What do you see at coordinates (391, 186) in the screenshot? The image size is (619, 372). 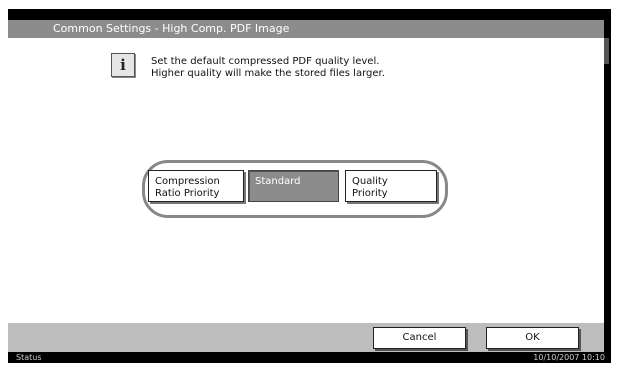 I see `quality-priority-button: Quality Priority` at bounding box center [391, 186].